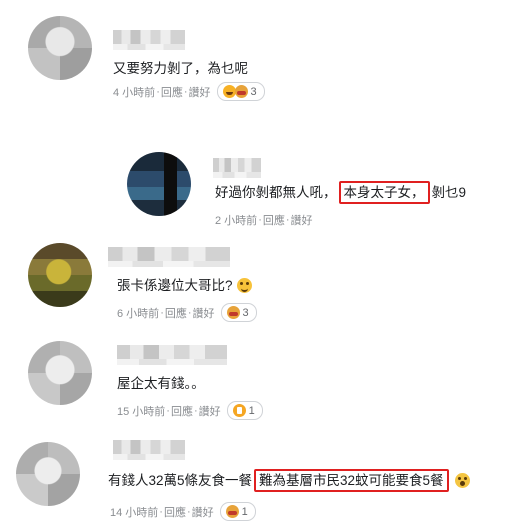  What do you see at coordinates (180, 480) in the screenshot?
I see `text-part: 有錢人32萬5條友食一餐` at bounding box center [180, 480].